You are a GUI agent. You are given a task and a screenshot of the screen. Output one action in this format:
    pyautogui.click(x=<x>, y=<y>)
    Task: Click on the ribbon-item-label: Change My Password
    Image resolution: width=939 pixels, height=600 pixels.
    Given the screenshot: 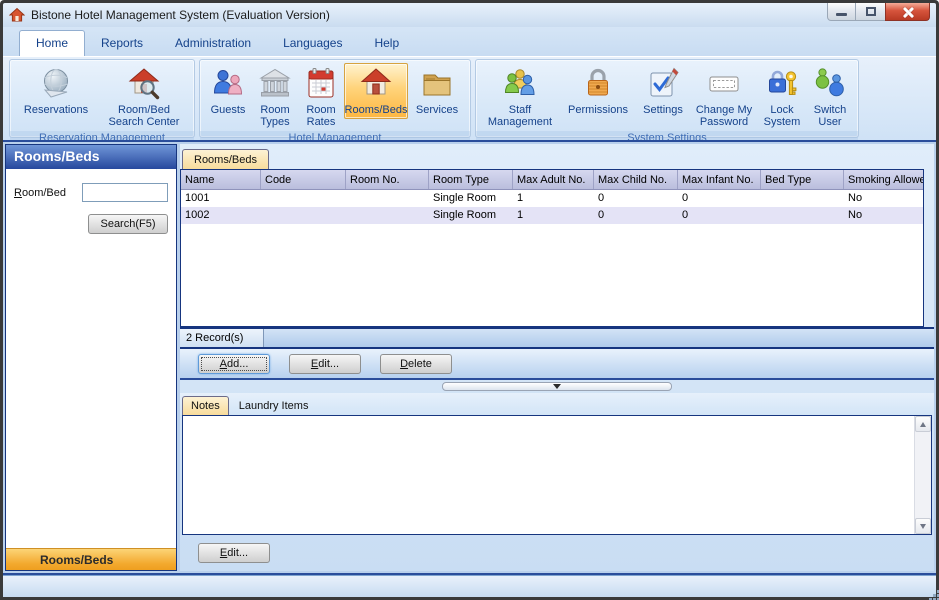 What is the action you would take?
    pyautogui.click(x=724, y=116)
    